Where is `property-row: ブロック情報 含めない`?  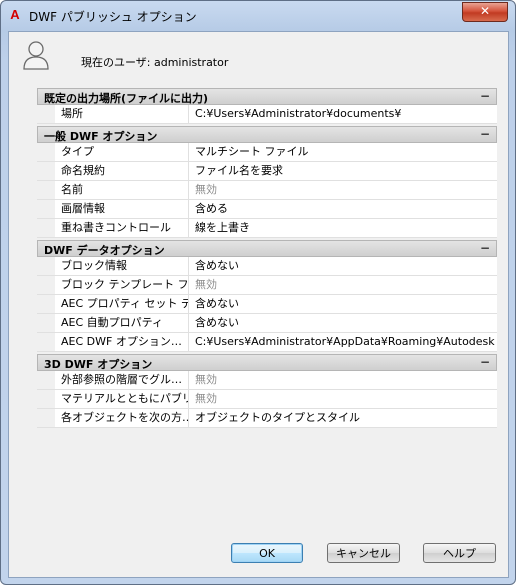
property-row: ブロック情報 含めない is located at coordinates (267, 266).